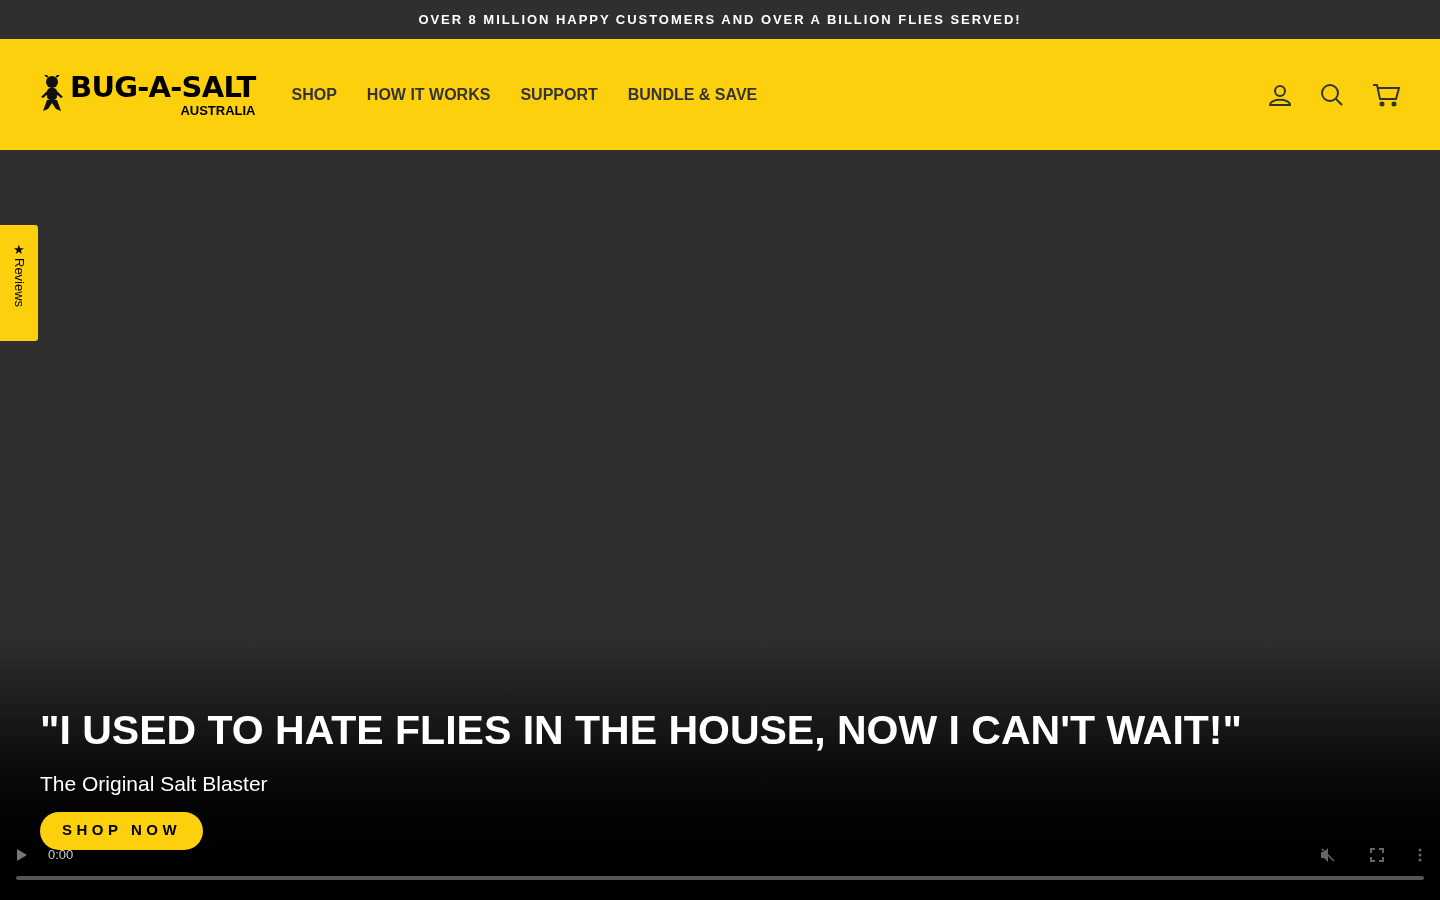  I want to click on more-icon, so click(1420, 854).